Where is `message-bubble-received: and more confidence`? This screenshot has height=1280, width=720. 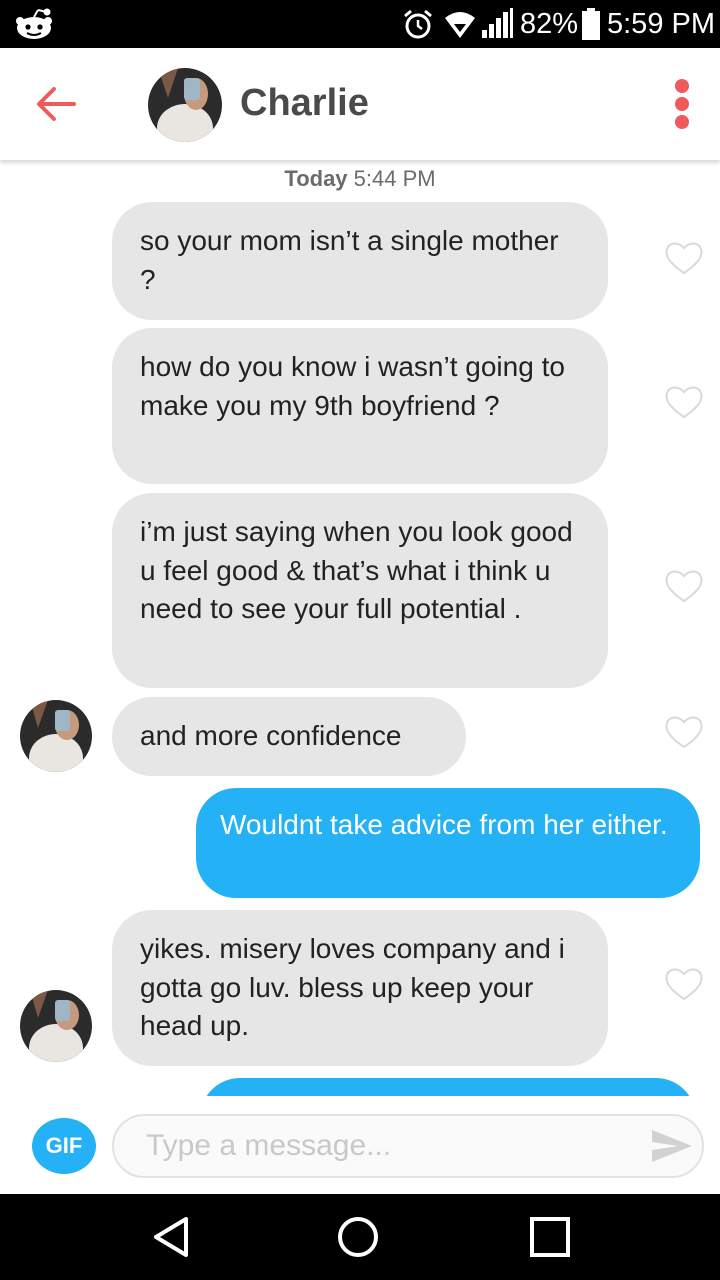 message-bubble-received: and more confidence is located at coordinates (289, 736).